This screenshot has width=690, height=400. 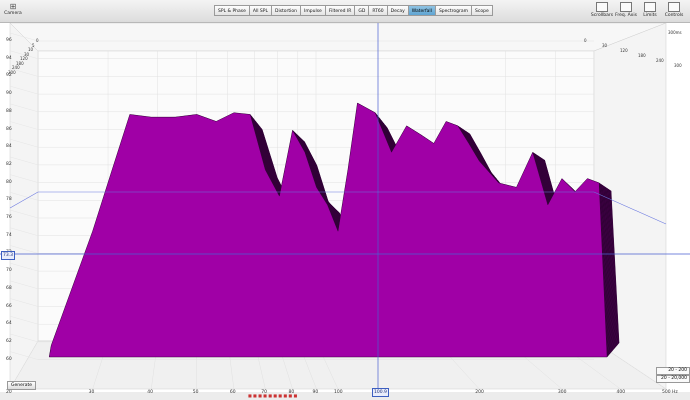 I want to click on y-tick-label: 86, so click(x=9, y=129).